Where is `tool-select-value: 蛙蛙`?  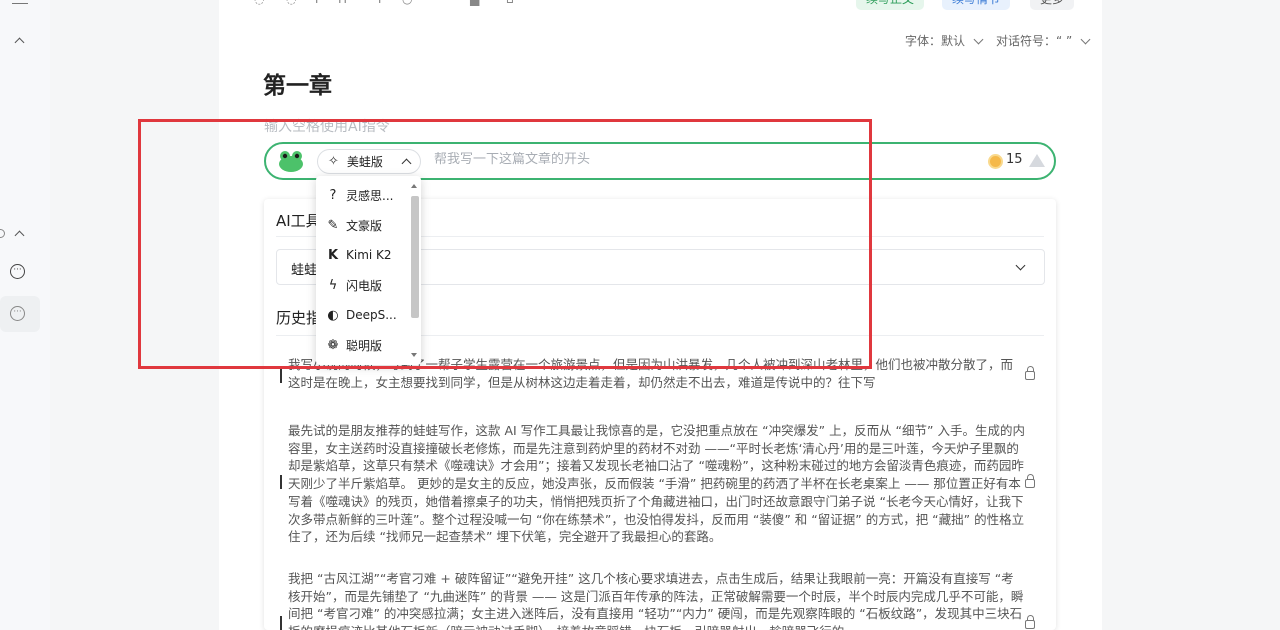
tool-select-value: 蛙蛙 is located at coordinates (304, 270).